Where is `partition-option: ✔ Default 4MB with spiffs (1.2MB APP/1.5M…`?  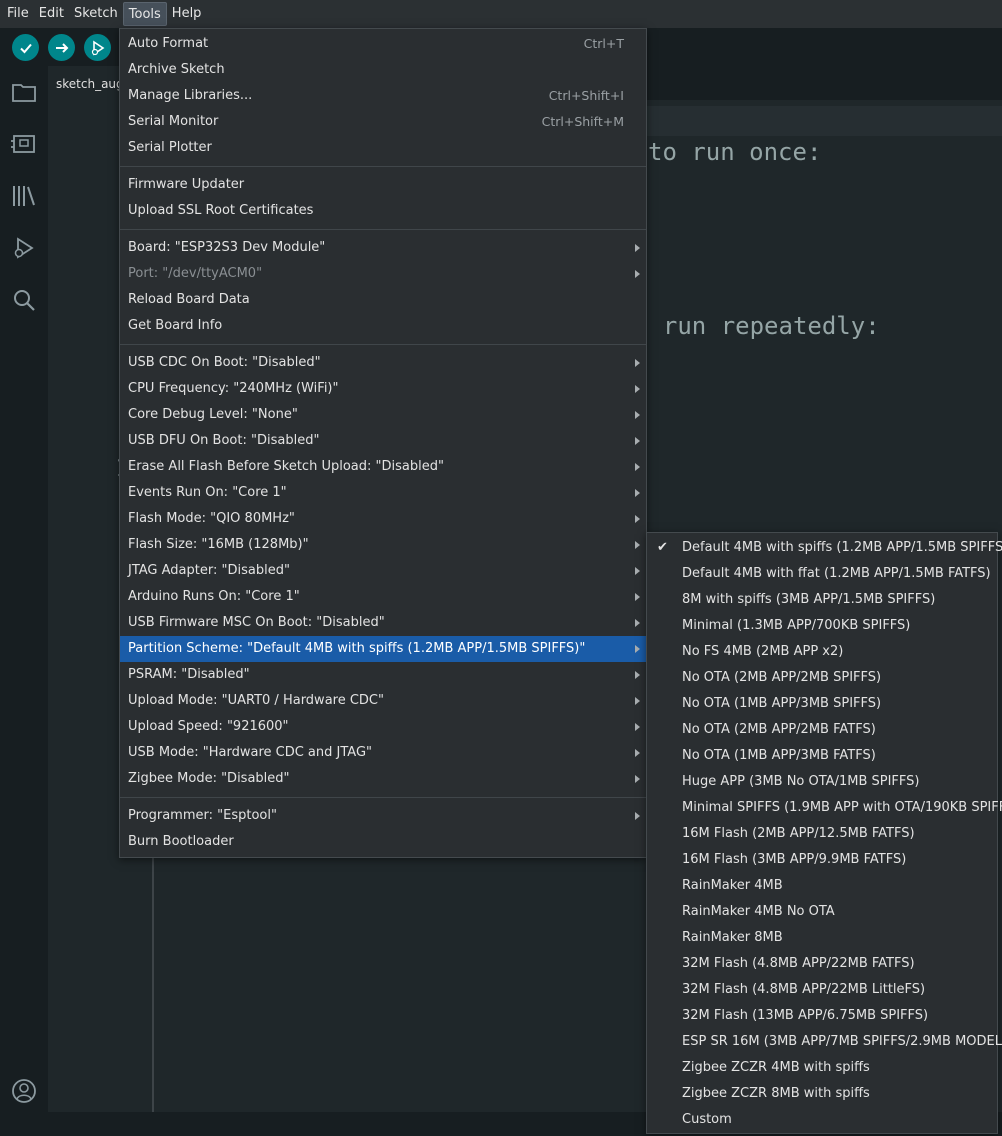 partition-option: ✔ Default 4MB with spiffs (1.2MB APP/1.5M… is located at coordinates (824, 548).